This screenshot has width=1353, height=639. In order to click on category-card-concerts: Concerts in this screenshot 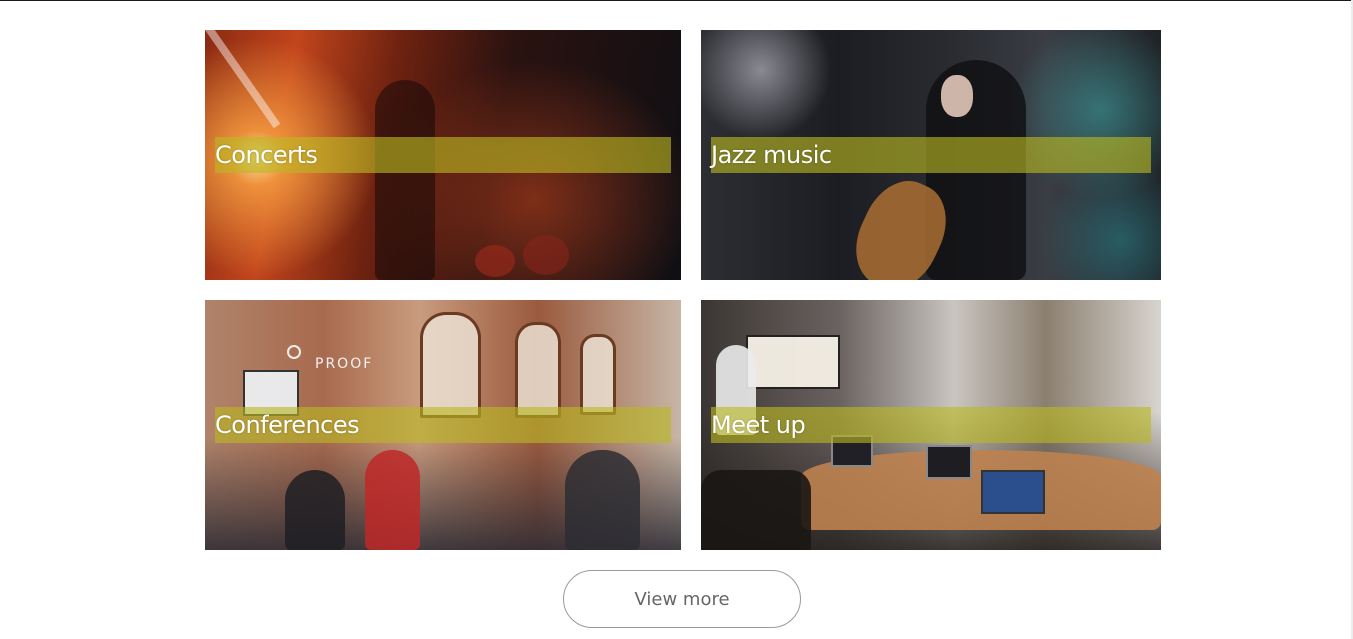, I will do `click(443, 155)`.